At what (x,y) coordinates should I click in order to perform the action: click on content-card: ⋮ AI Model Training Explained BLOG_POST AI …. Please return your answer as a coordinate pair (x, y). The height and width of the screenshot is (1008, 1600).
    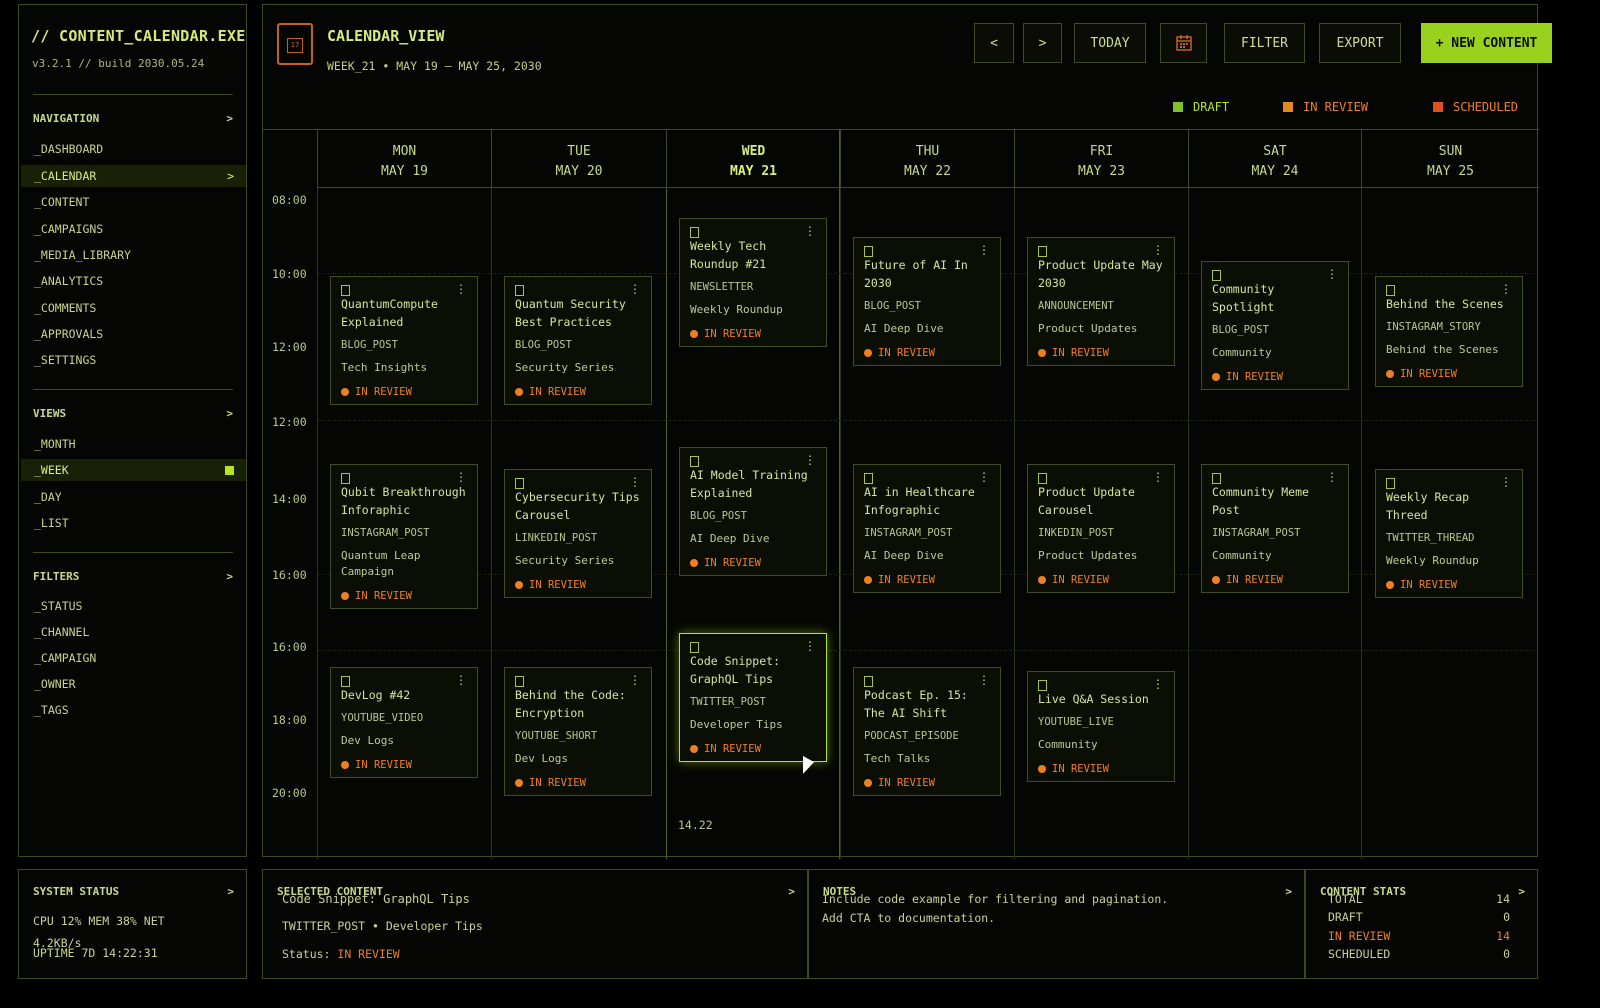
    Looking at the image, I should click on (753, 511).